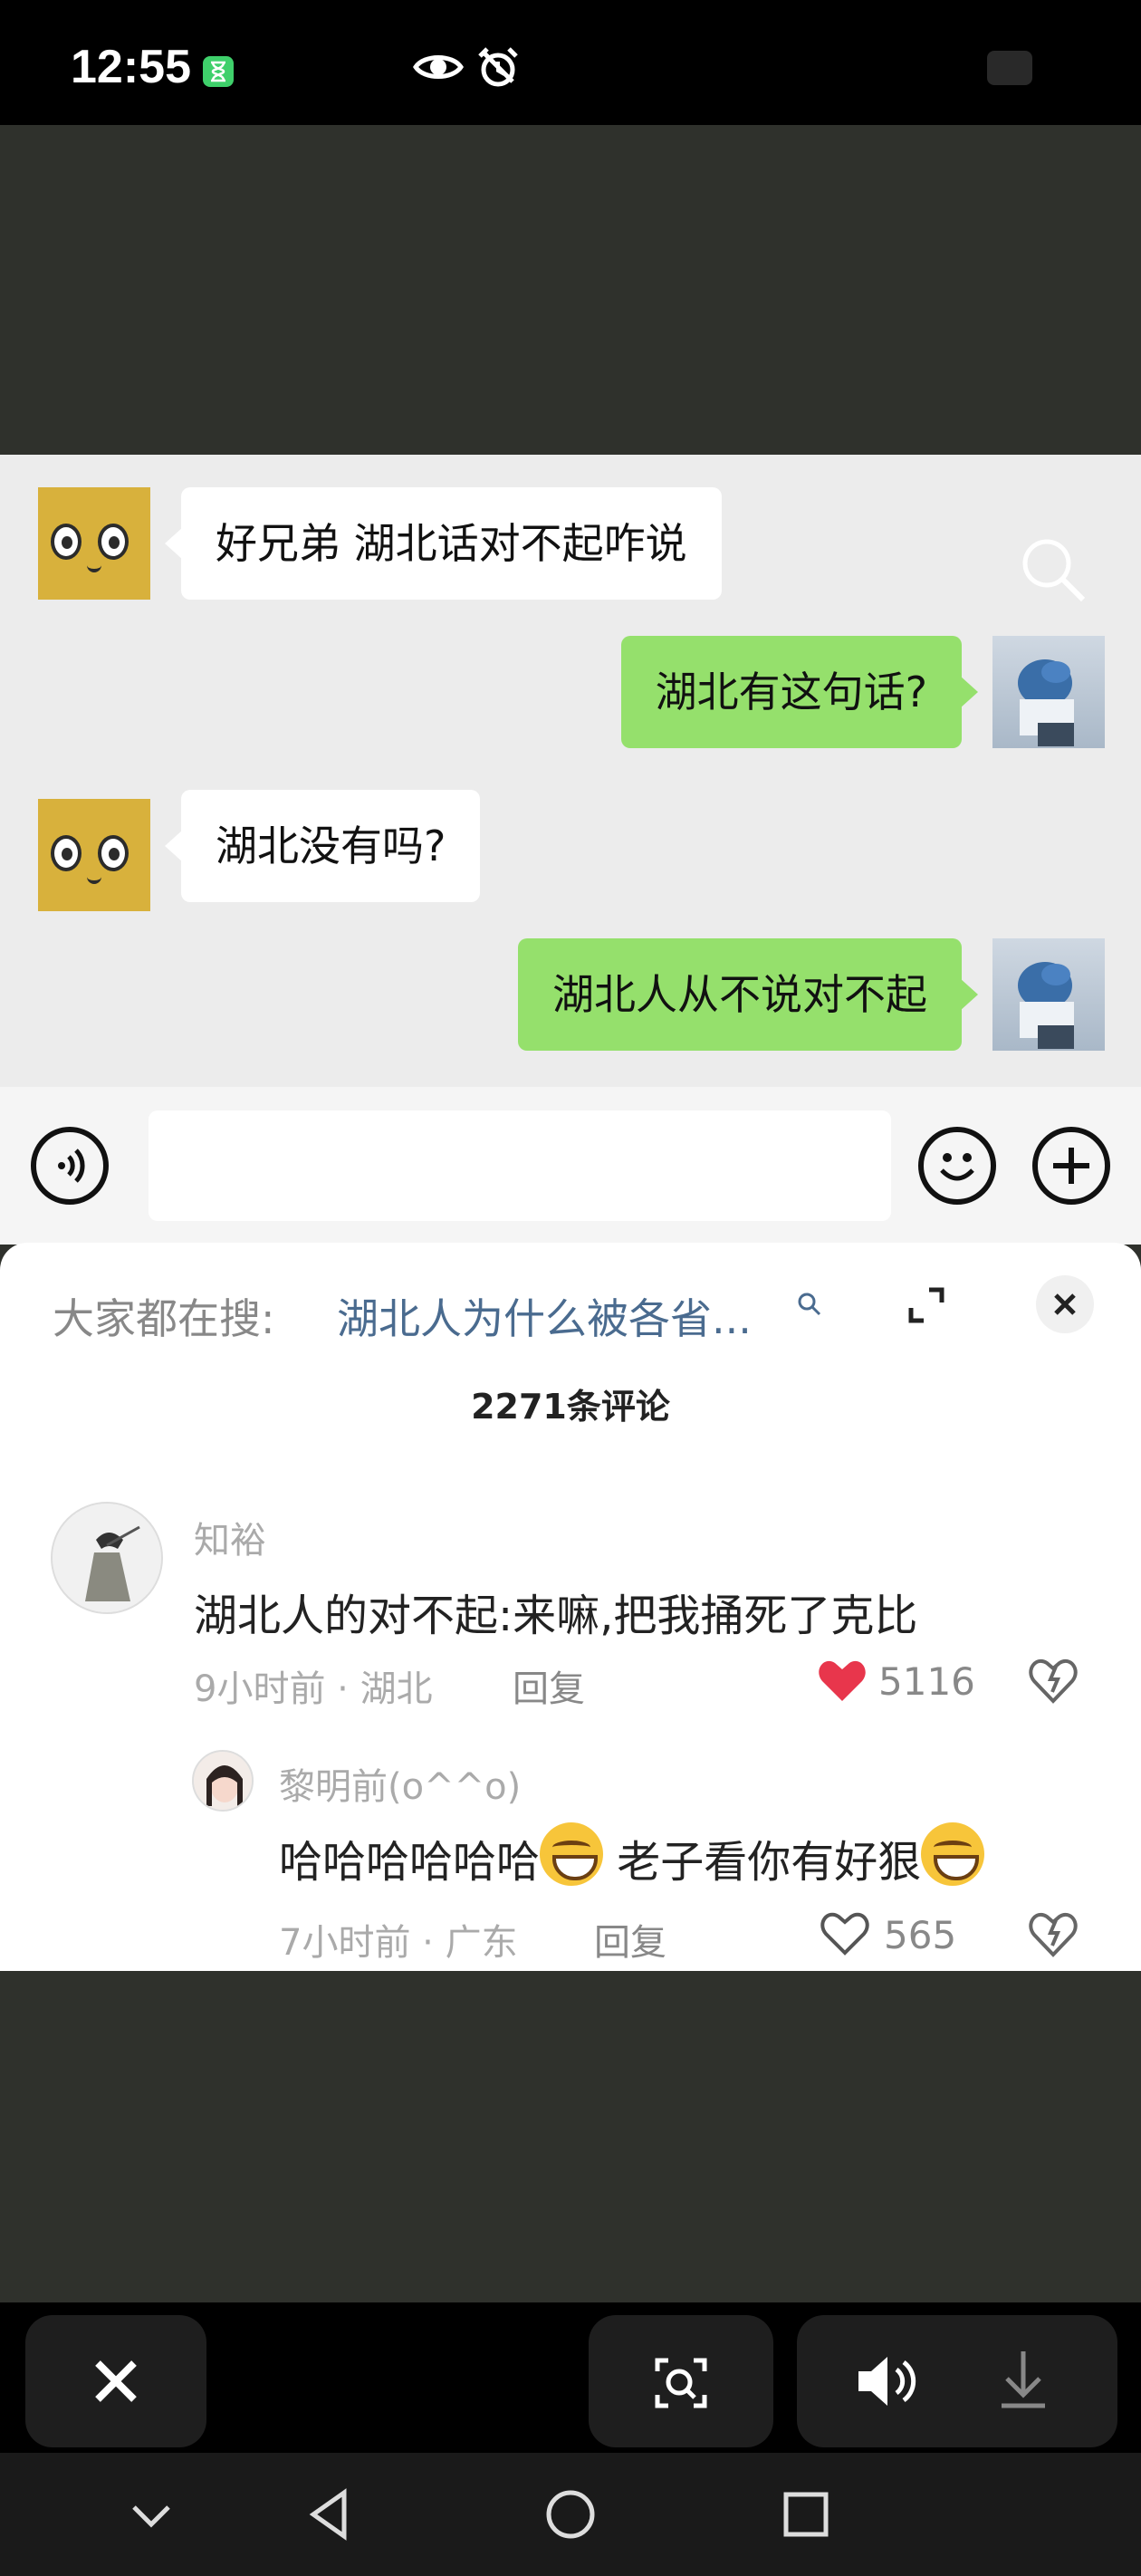  I want to click on comment-text-part2: 老子看你有好狠, so click(762, 1862).